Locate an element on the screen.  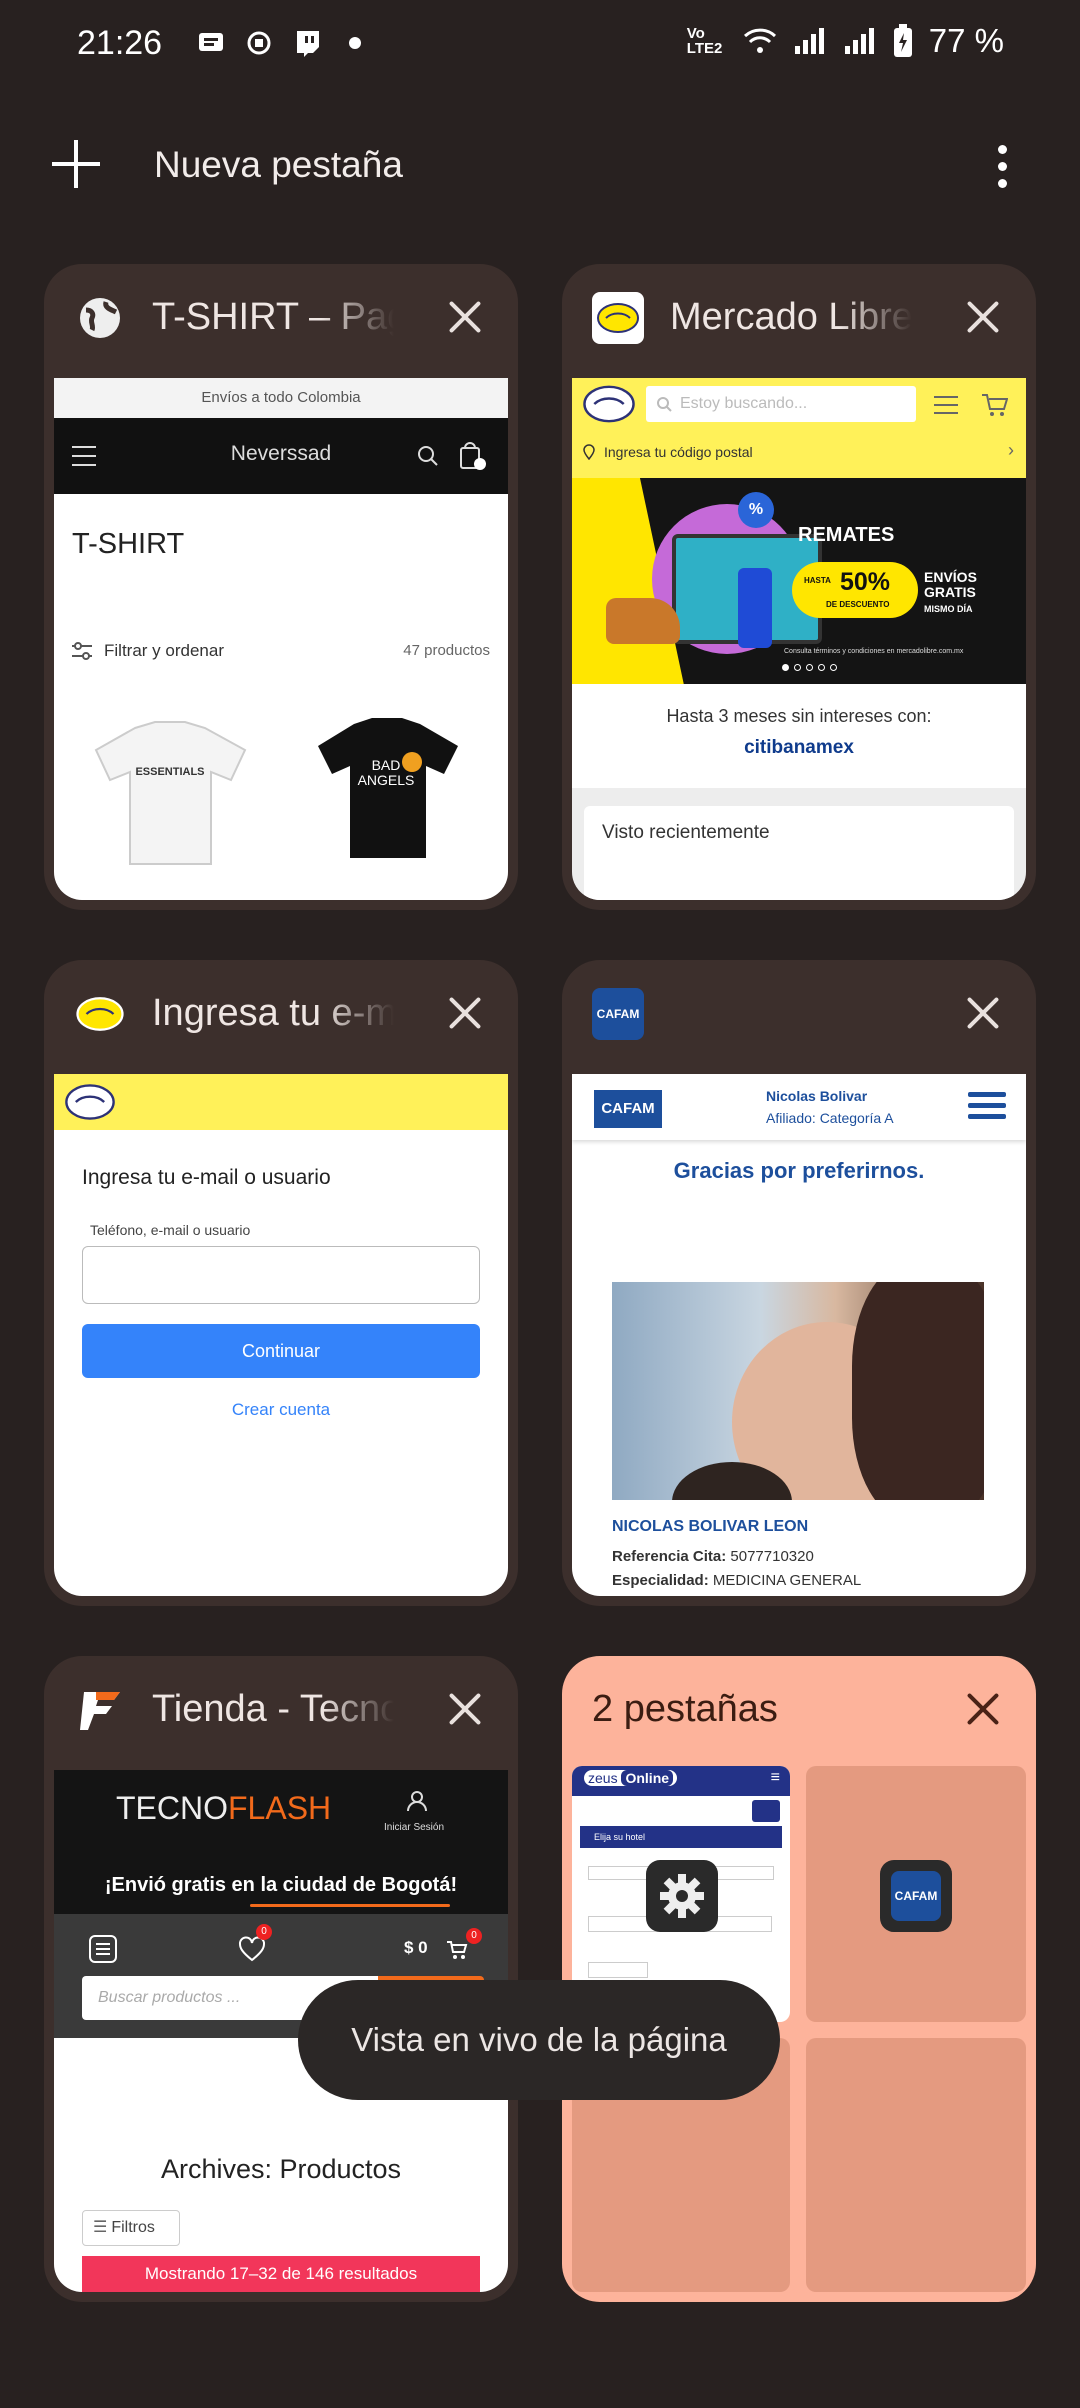
dot-icon is located at coordinates (355, 43).